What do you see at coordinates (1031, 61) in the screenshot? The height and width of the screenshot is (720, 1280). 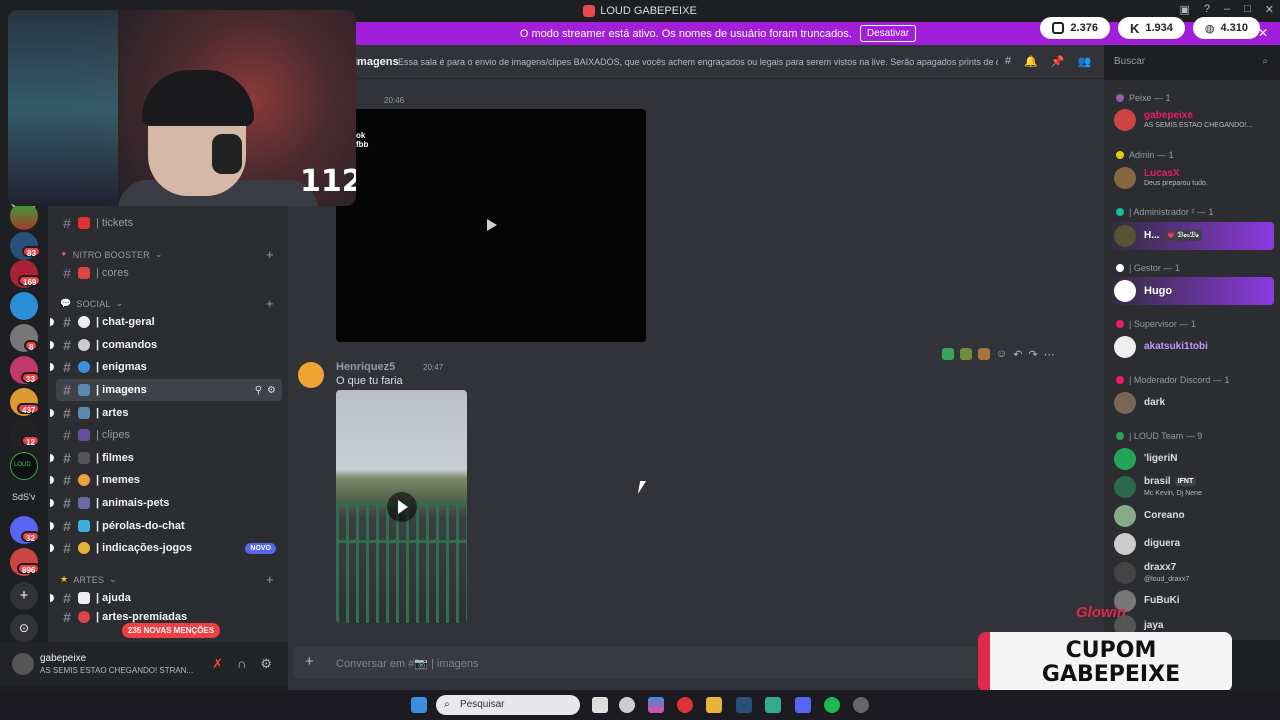 I see `bell-icon: 🔔` at bounding box center [1031, 61].